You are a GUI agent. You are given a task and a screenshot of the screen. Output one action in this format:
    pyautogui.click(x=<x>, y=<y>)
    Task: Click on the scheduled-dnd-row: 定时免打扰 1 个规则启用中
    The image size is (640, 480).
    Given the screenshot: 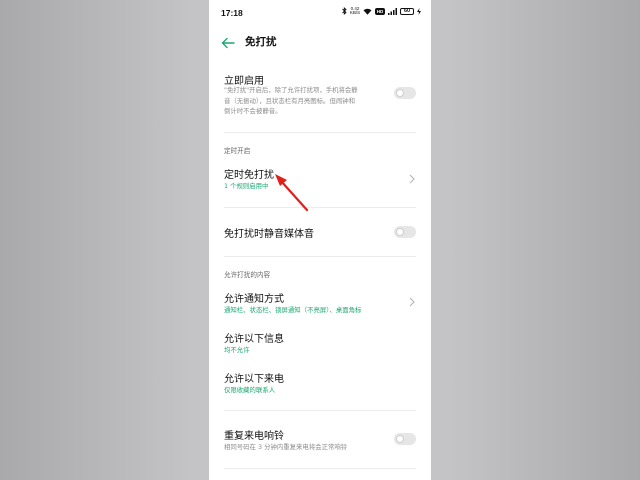 What is the action you would take?
    pyautogui.click(x=320, y=180)
    